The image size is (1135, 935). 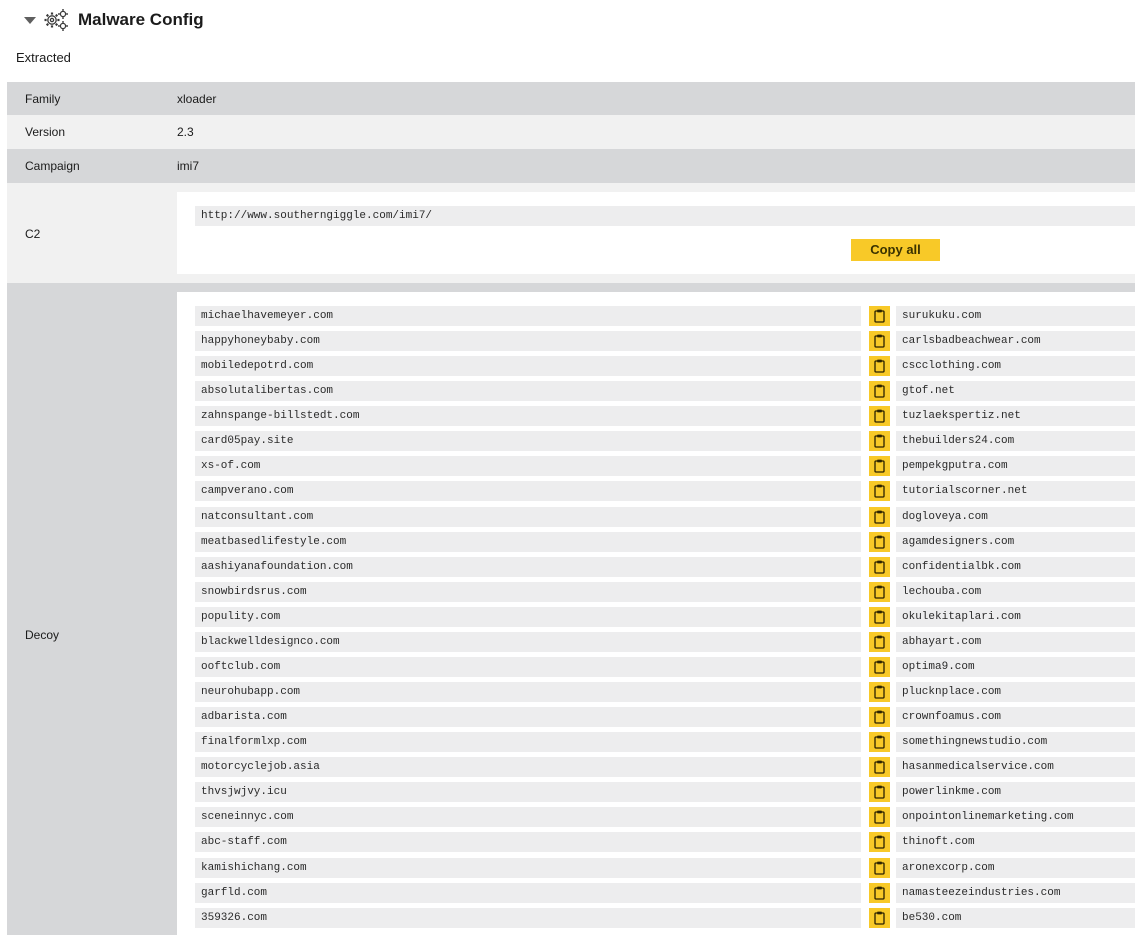 I want to click on malware-config-header: Malware Config, so click(x=567, y=22).